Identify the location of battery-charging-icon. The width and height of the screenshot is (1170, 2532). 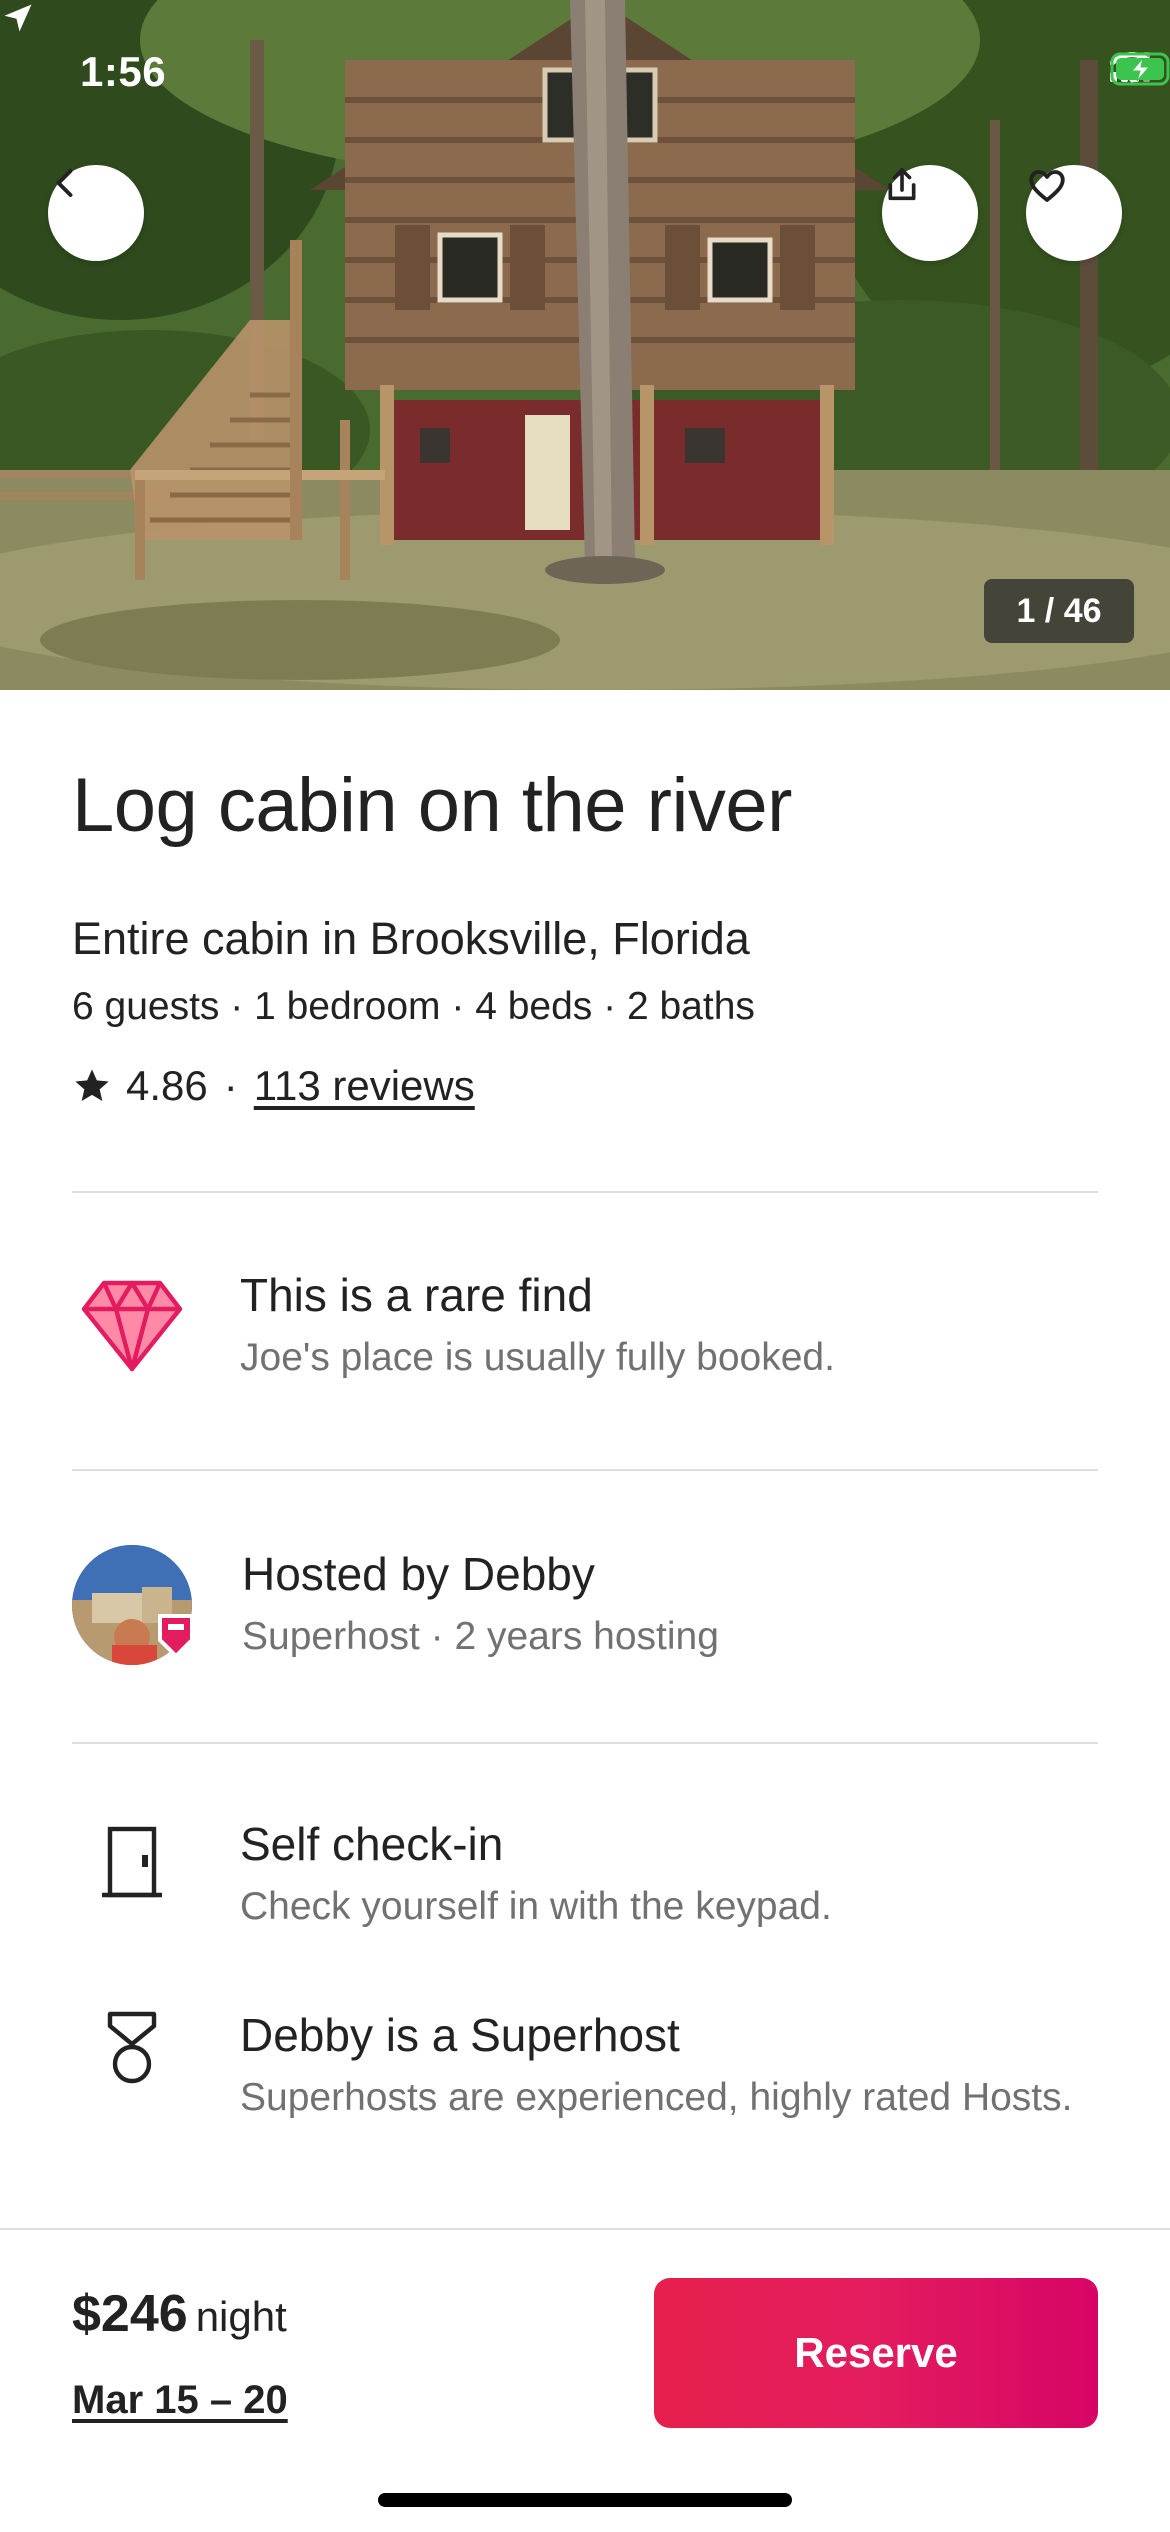
(1140, 69).